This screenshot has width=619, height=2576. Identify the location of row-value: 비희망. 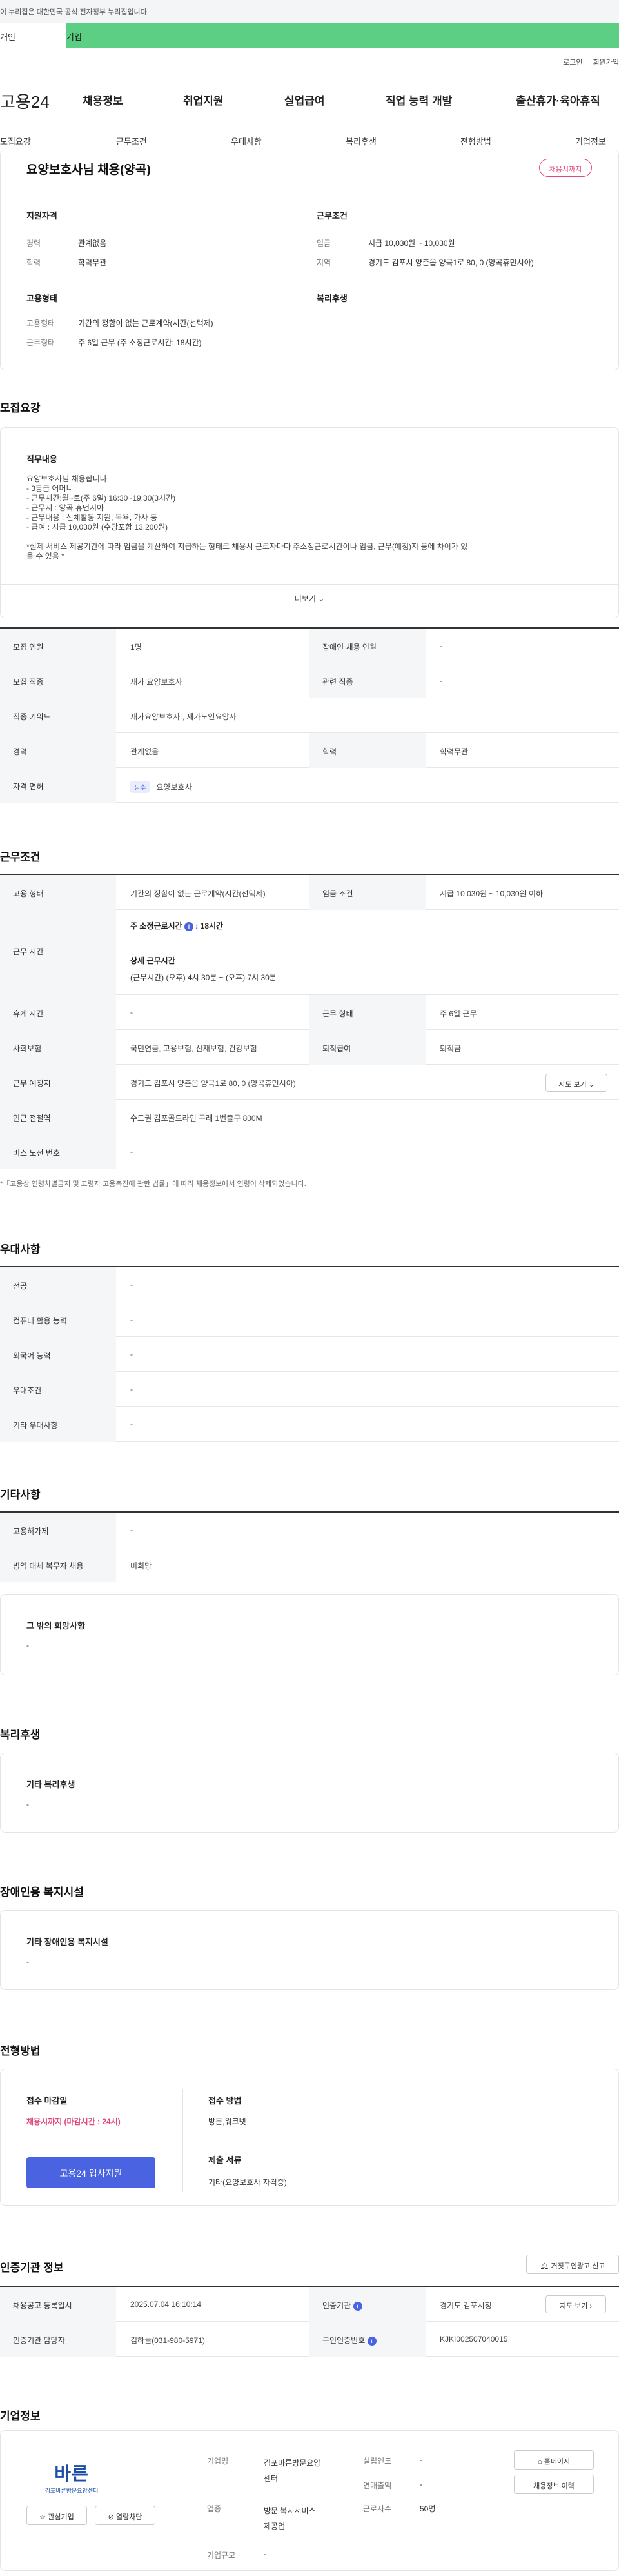
(141, 1566).